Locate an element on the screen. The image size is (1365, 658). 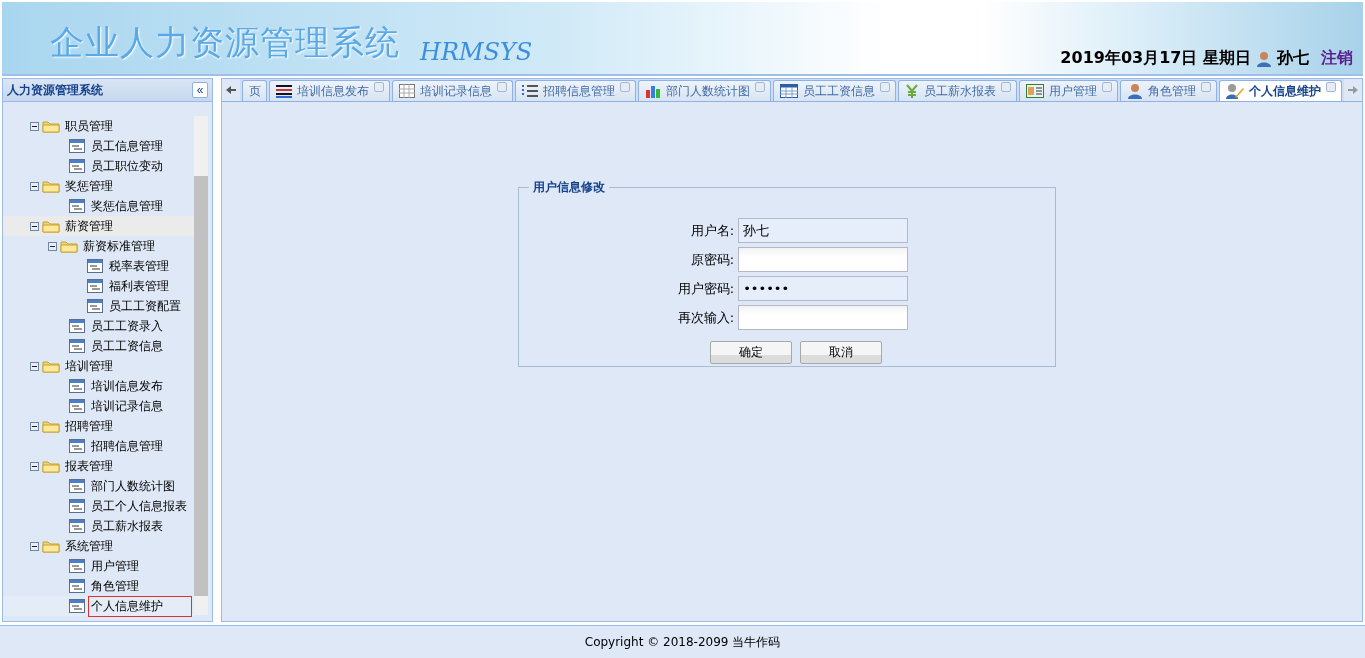
logo-text: HRMSYS is located at coordinates (476, 52).